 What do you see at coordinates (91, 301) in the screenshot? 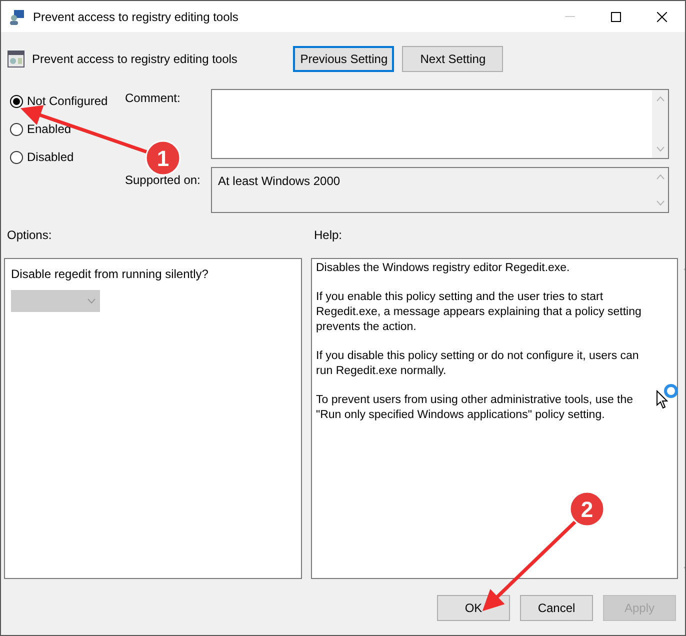
I see `chevron-down-icon` at bounding box center [91, 301].